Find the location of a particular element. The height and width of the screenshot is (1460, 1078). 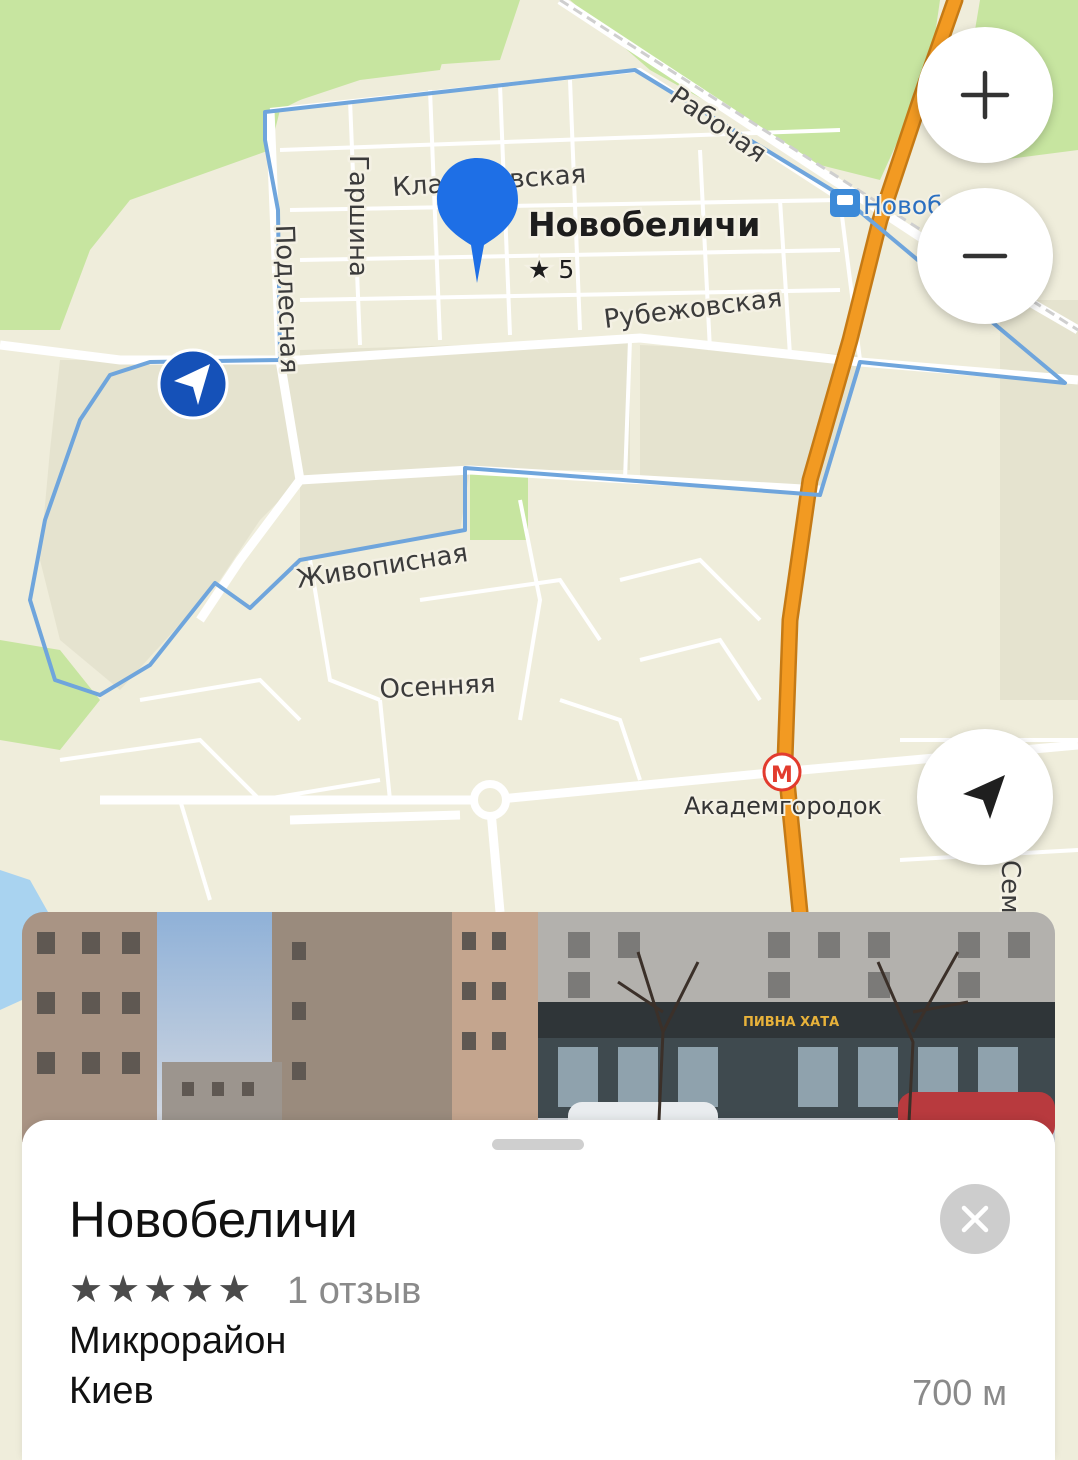

place-distance: 700 м is located at coordinates (959, 1392).